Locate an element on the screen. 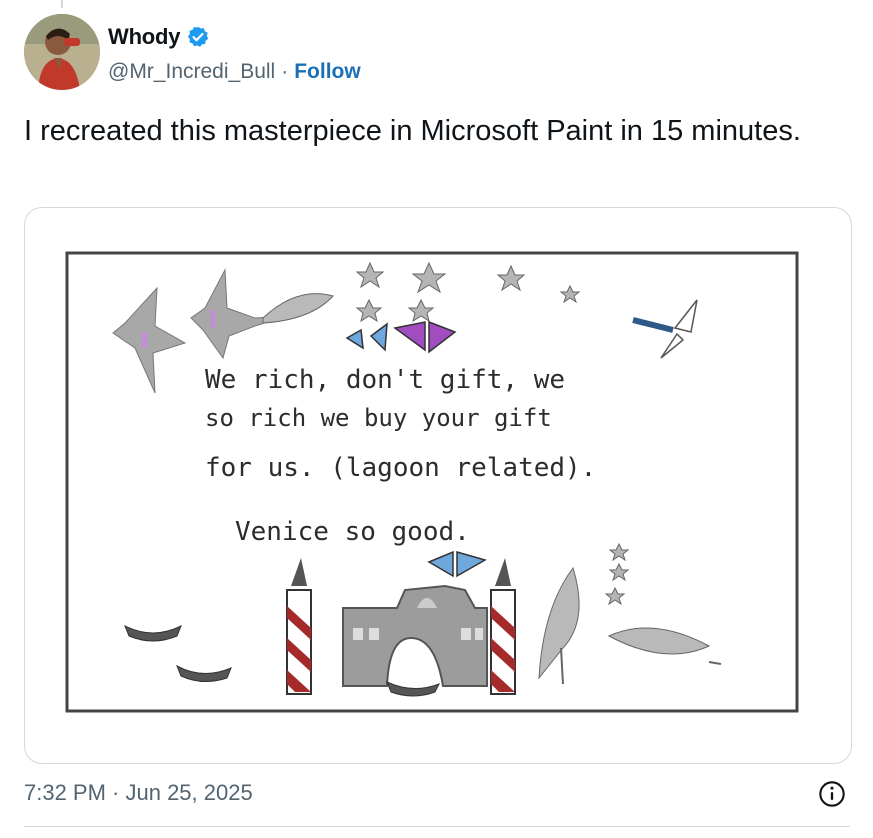  drawing-line: so rich we buy your gift is located at coordinates (378, 418).